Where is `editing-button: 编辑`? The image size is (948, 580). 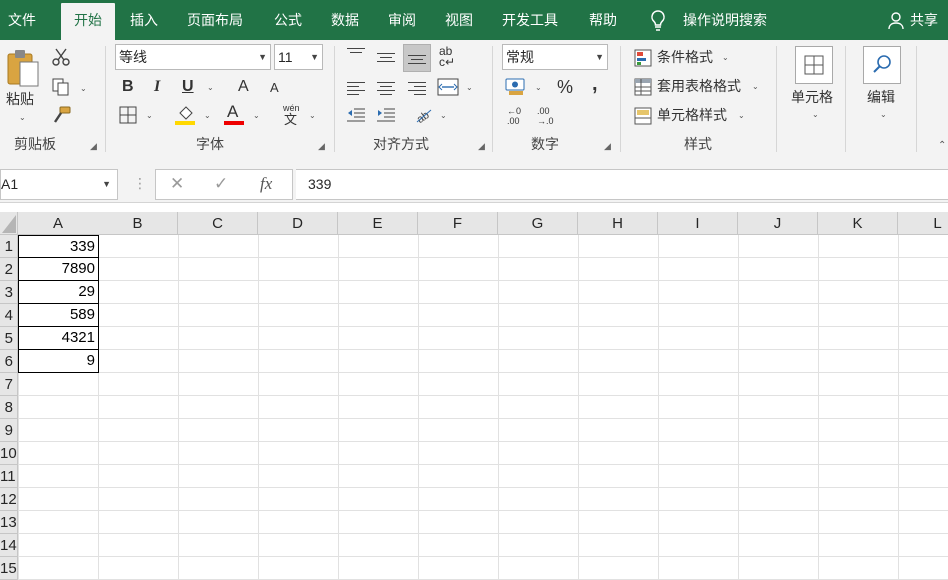
editing-button: 编辑 is located at coordinates (881, 97).